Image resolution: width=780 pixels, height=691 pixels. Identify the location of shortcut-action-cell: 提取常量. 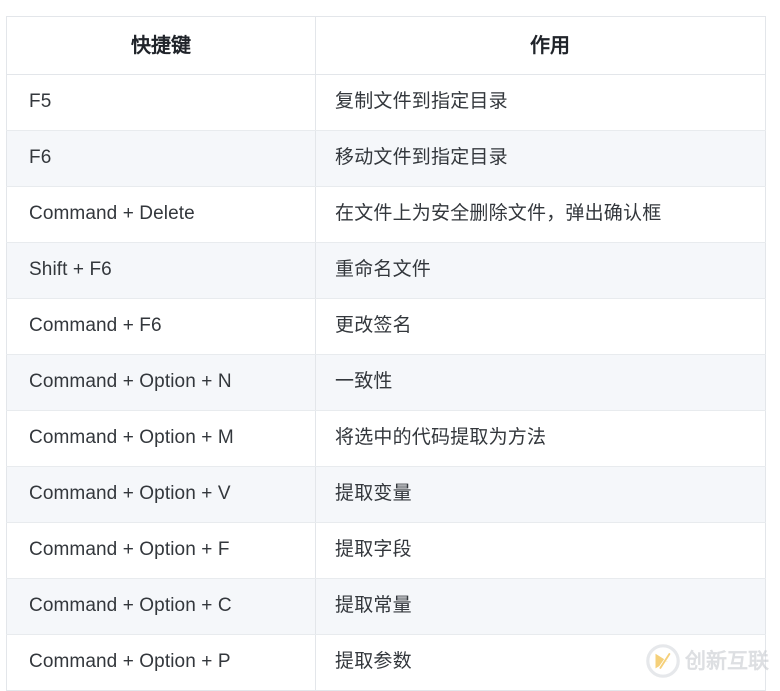
(540, 606).